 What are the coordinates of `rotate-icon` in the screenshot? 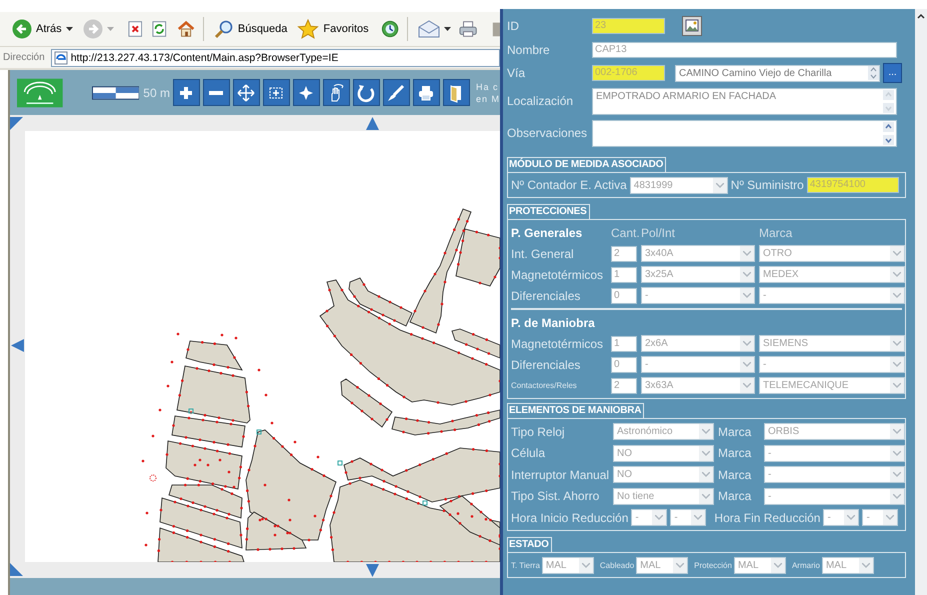 It's located at (366, 92).